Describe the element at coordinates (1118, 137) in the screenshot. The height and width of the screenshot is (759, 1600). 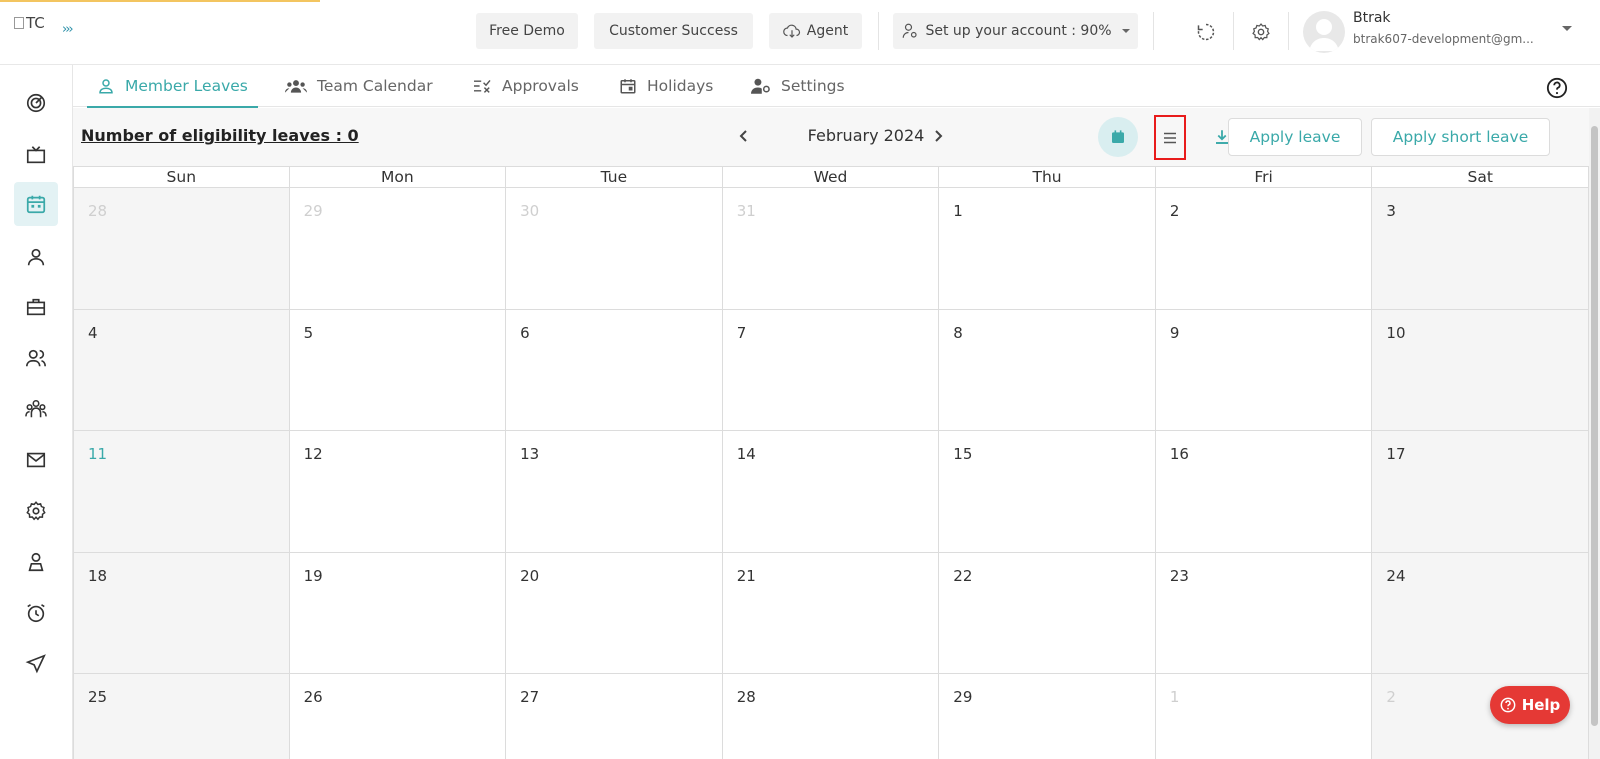
I see `calendar-view-button` at that location.